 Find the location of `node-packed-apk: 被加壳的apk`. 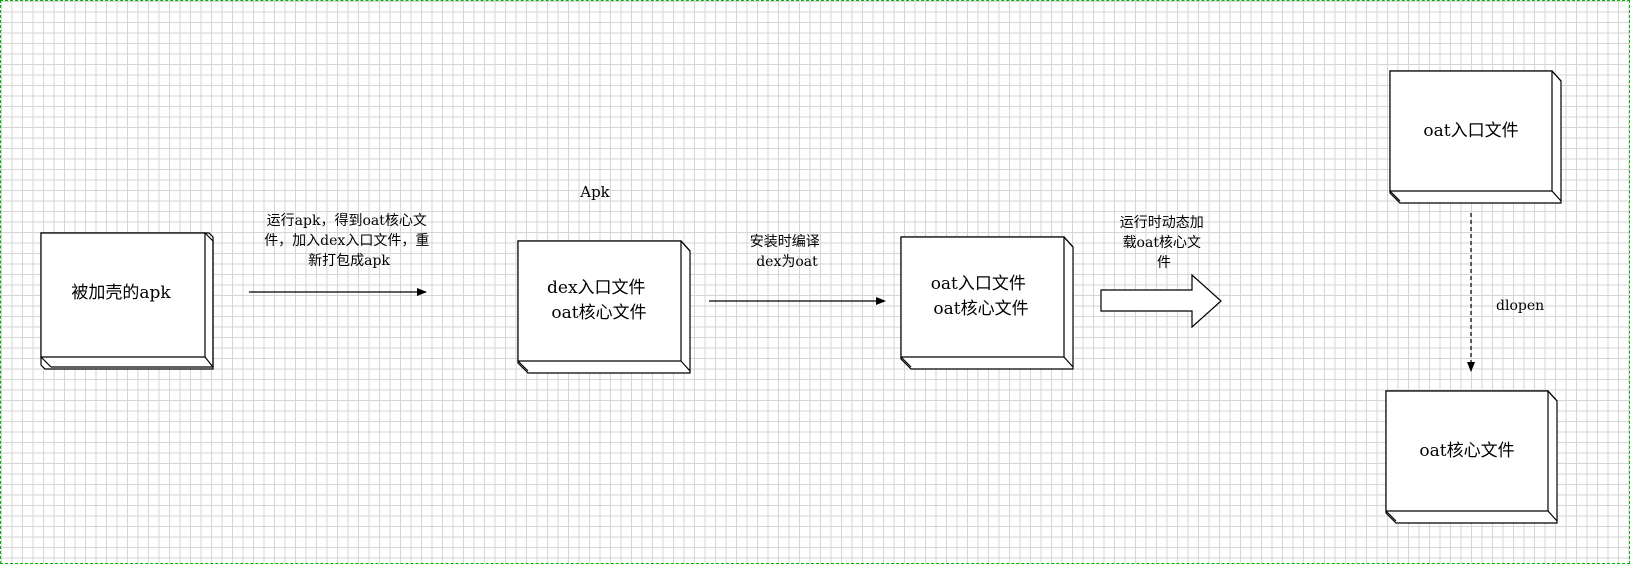

node-packed-apk: 被加壳的apk is located at coordinates (127, 301).